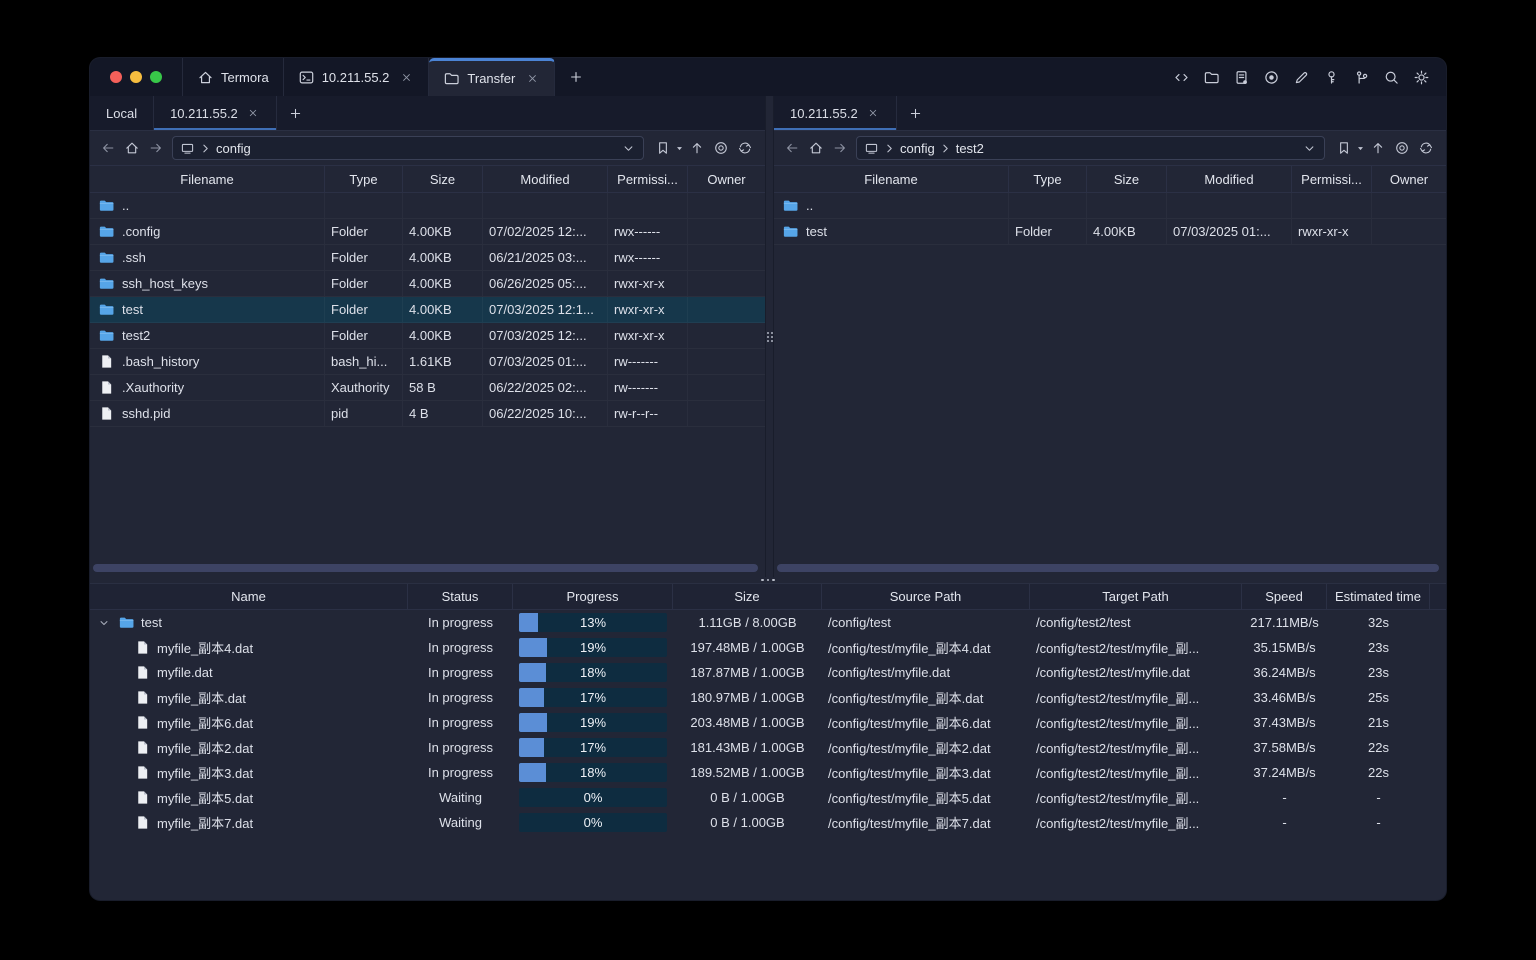 The width and height of the screenshot is (1536, 960). I want to click on left-home-button, so click(132, 148).